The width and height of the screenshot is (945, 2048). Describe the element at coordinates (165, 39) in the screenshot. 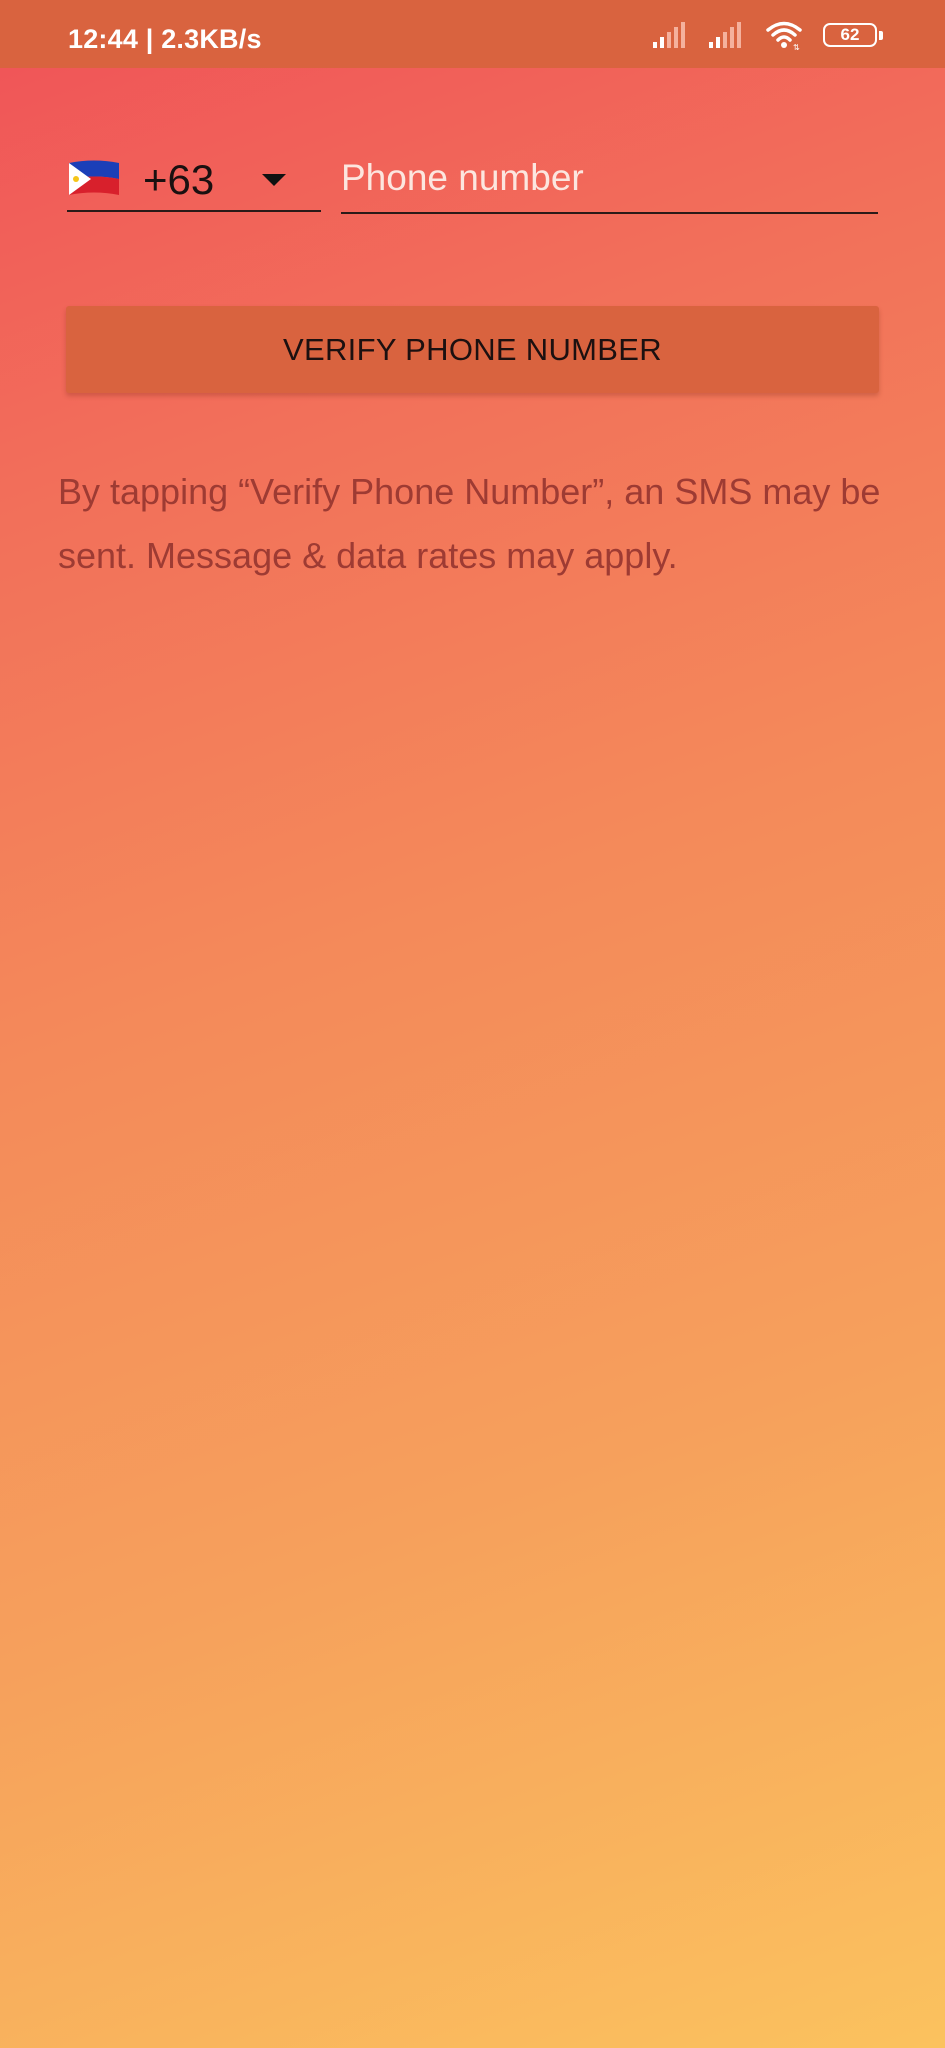

I see `status-time-speed: 12:44 | 2.3KB/s` at that location.